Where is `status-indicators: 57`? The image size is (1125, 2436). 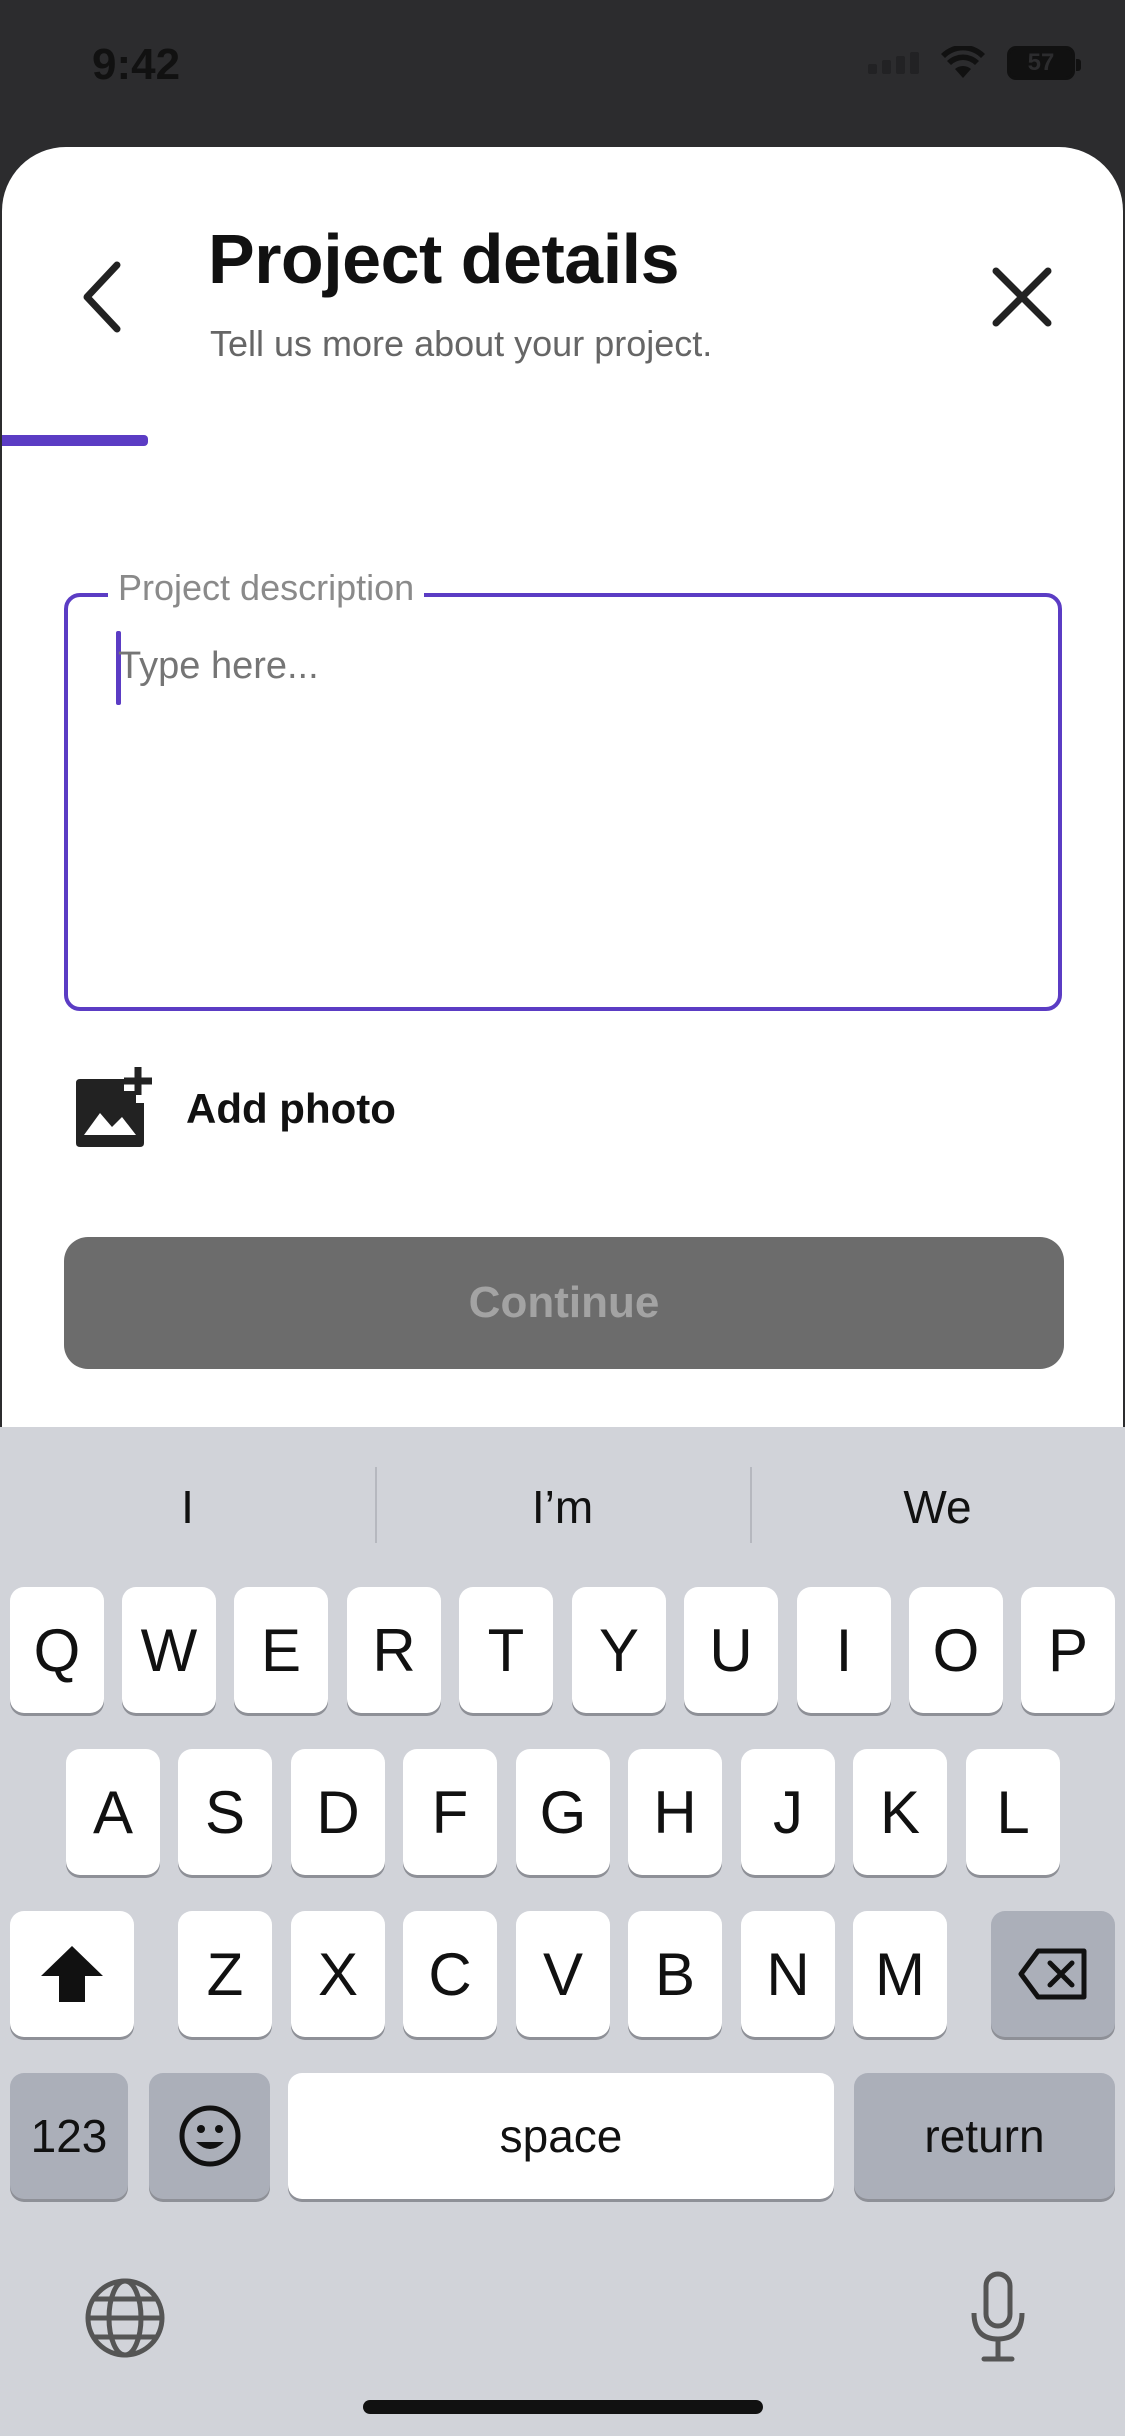
status-indicators: 57 is located at coordinates (974, 63).